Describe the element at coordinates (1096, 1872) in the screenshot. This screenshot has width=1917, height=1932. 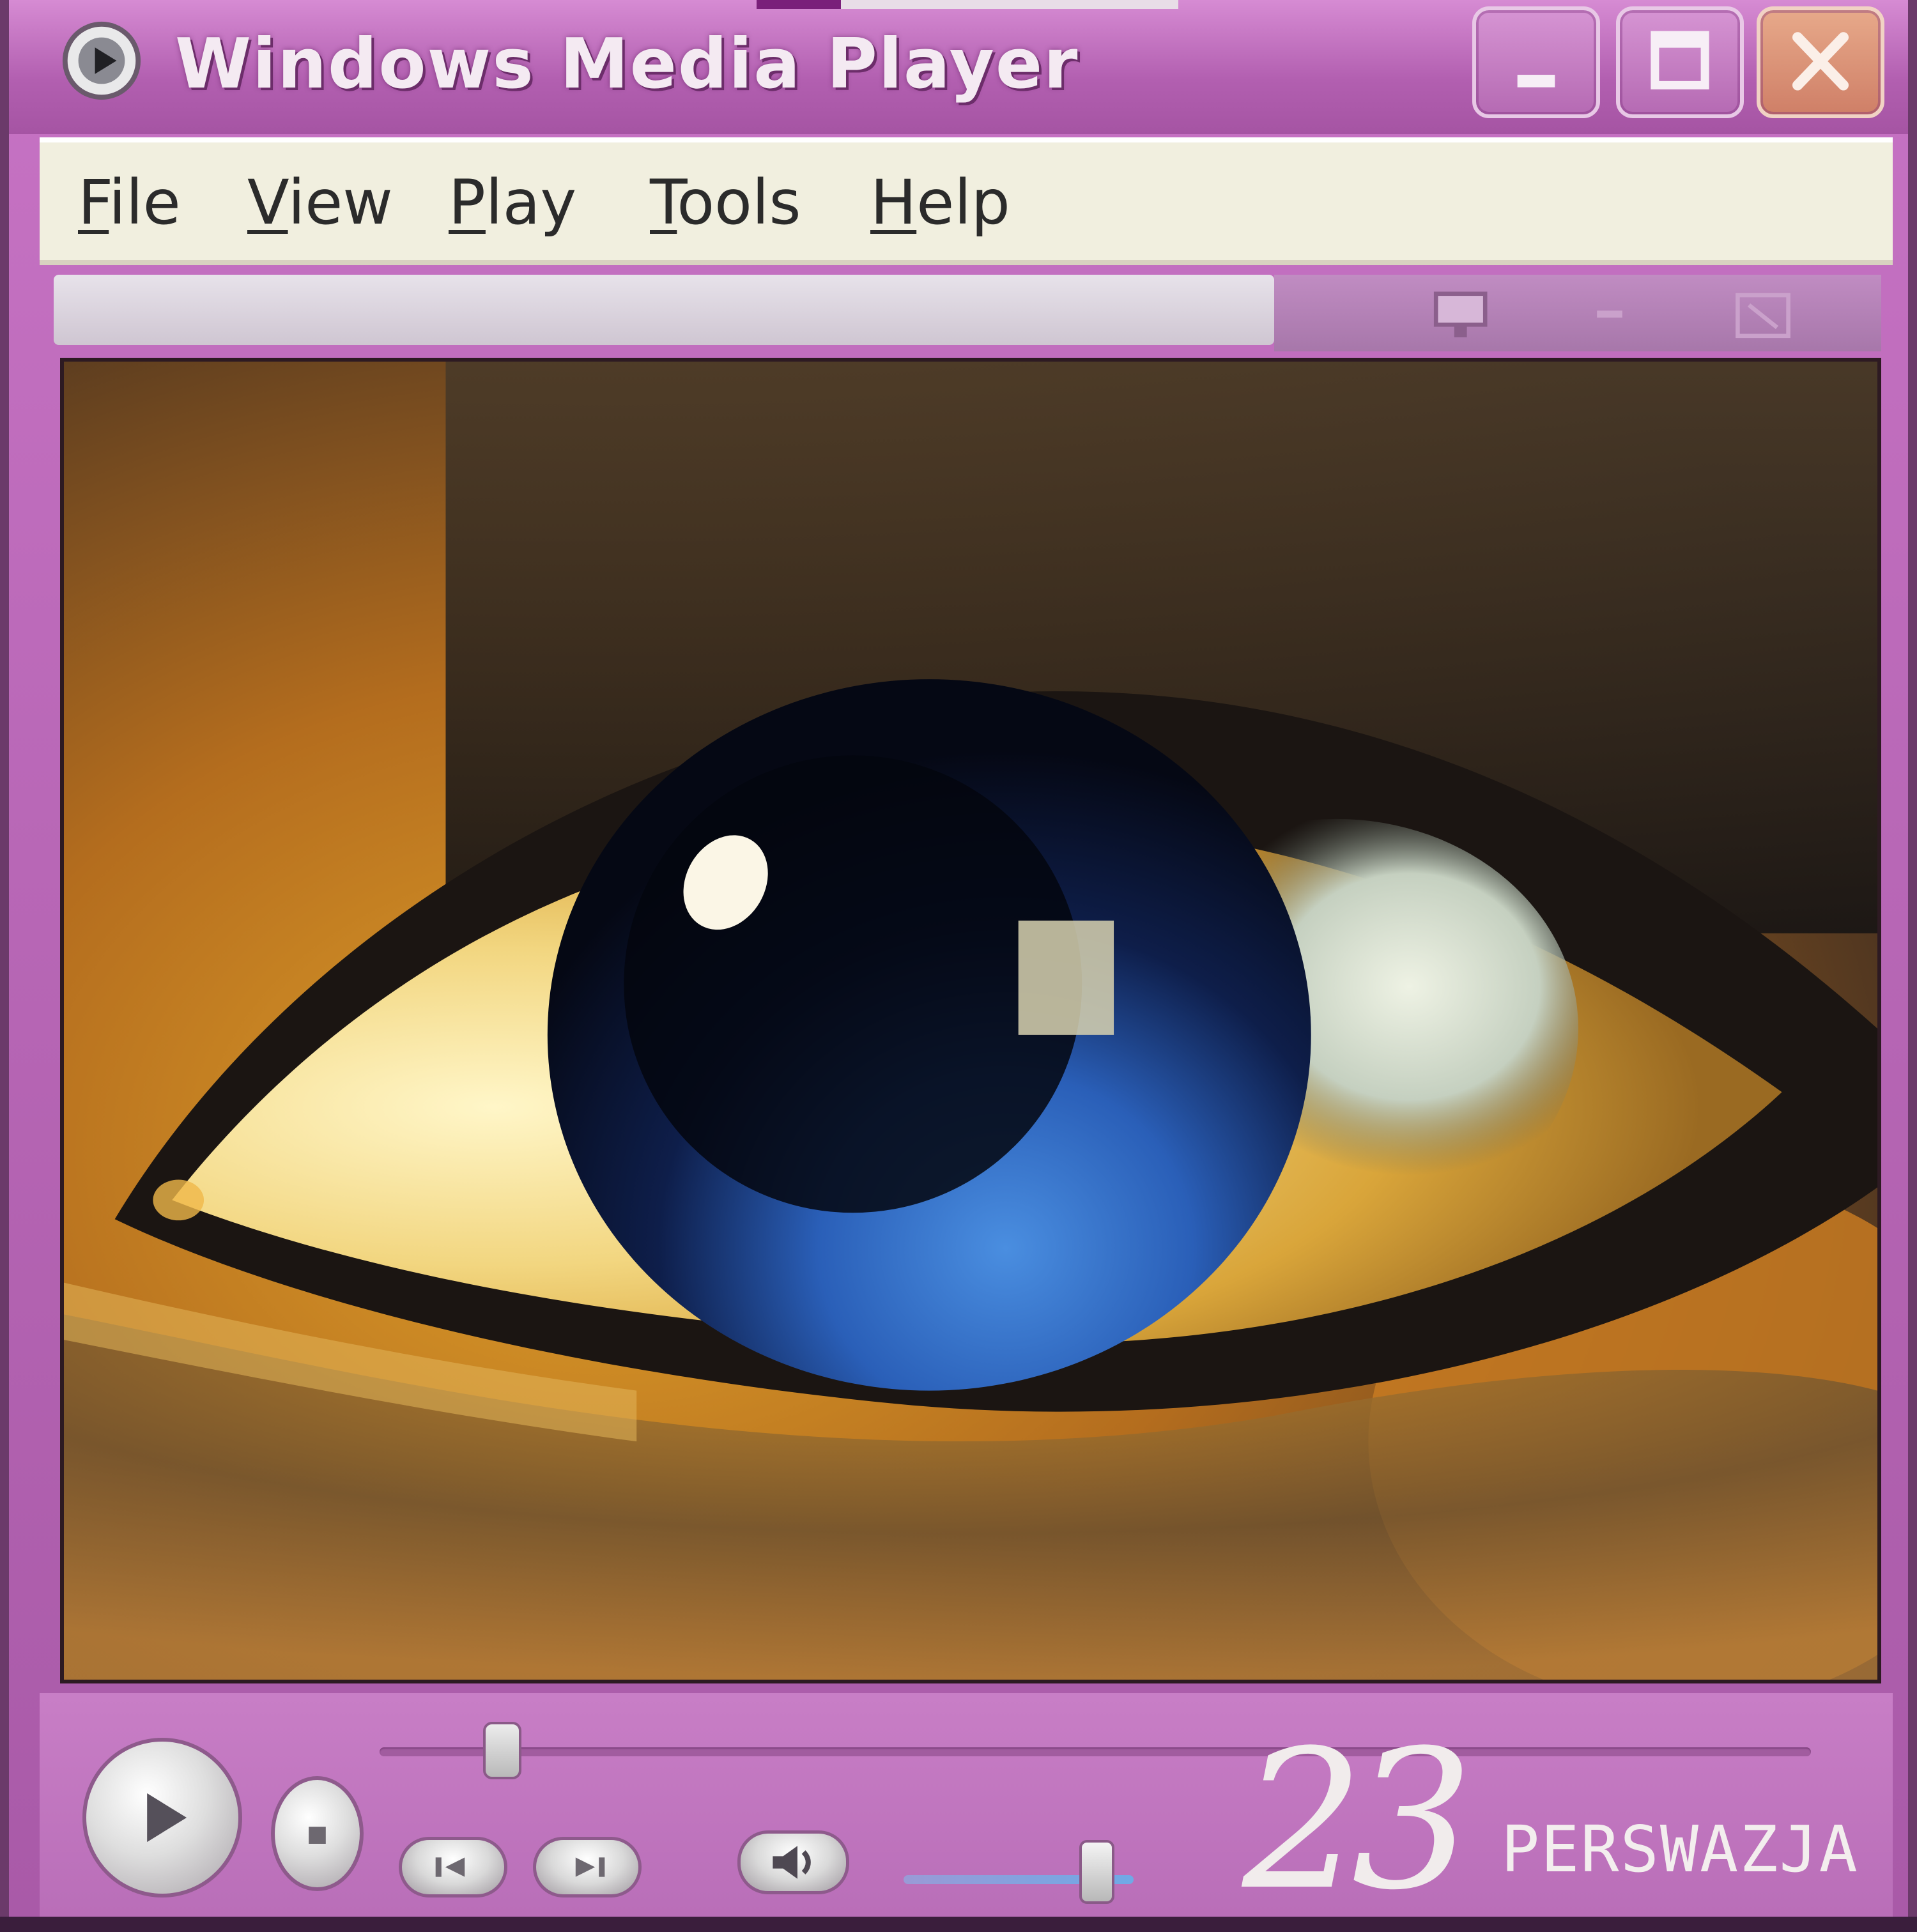
I see `volume-thumb` at that location.